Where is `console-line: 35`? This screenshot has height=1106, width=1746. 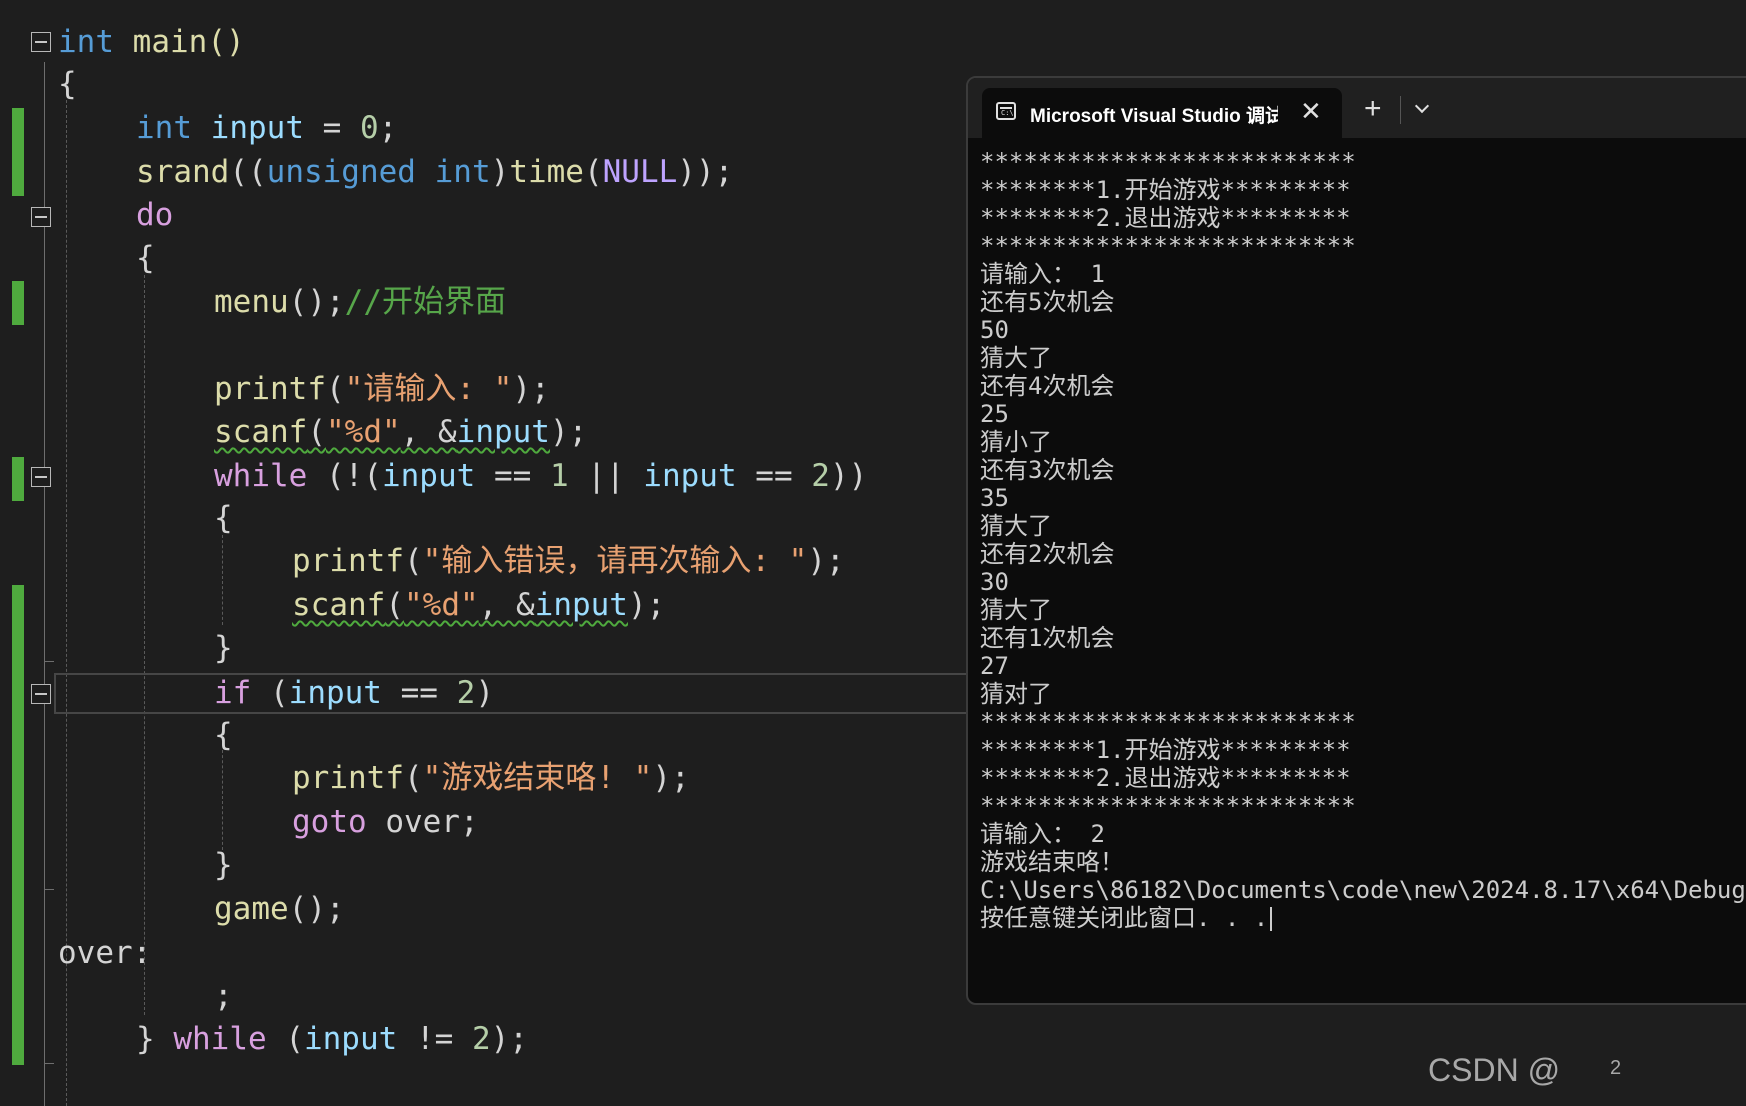 console-line: 35 is located at coordinates (994, 498).